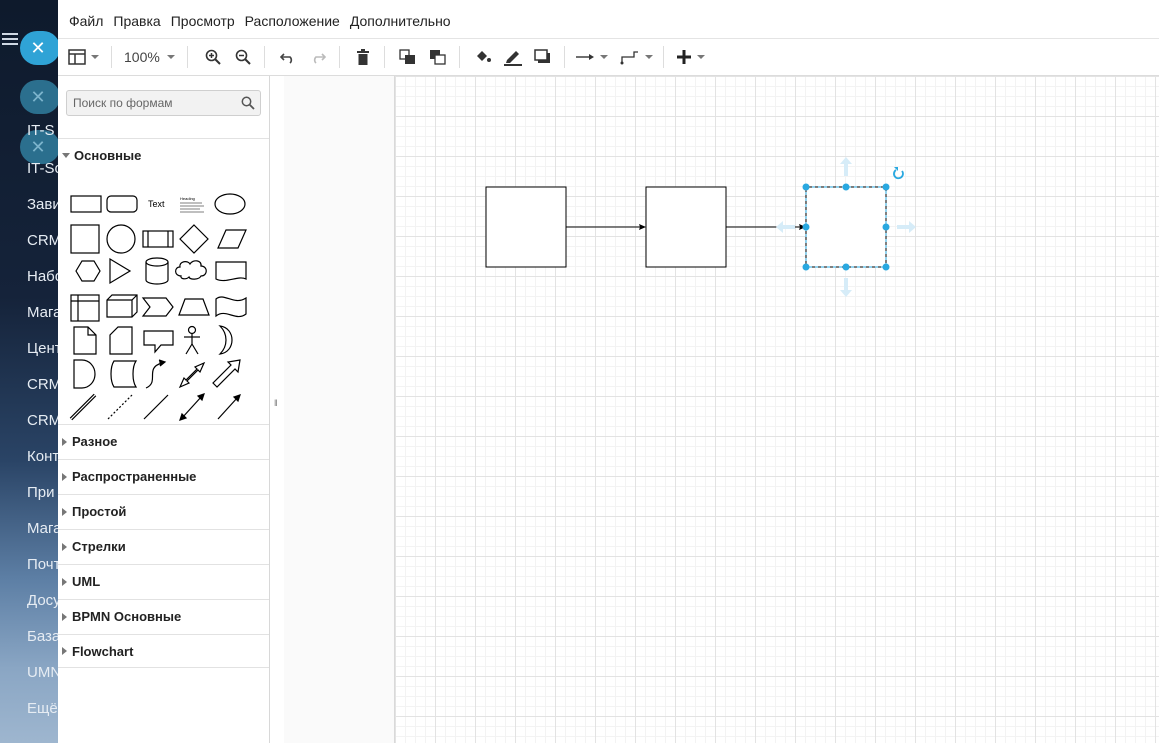 Image resolution: width=1159 pixels, height=743 pixels. What do you see at coordinates (636, 57) in the screenshot?
I see `waypoints-dropdown` at bounding box center [636, 57].